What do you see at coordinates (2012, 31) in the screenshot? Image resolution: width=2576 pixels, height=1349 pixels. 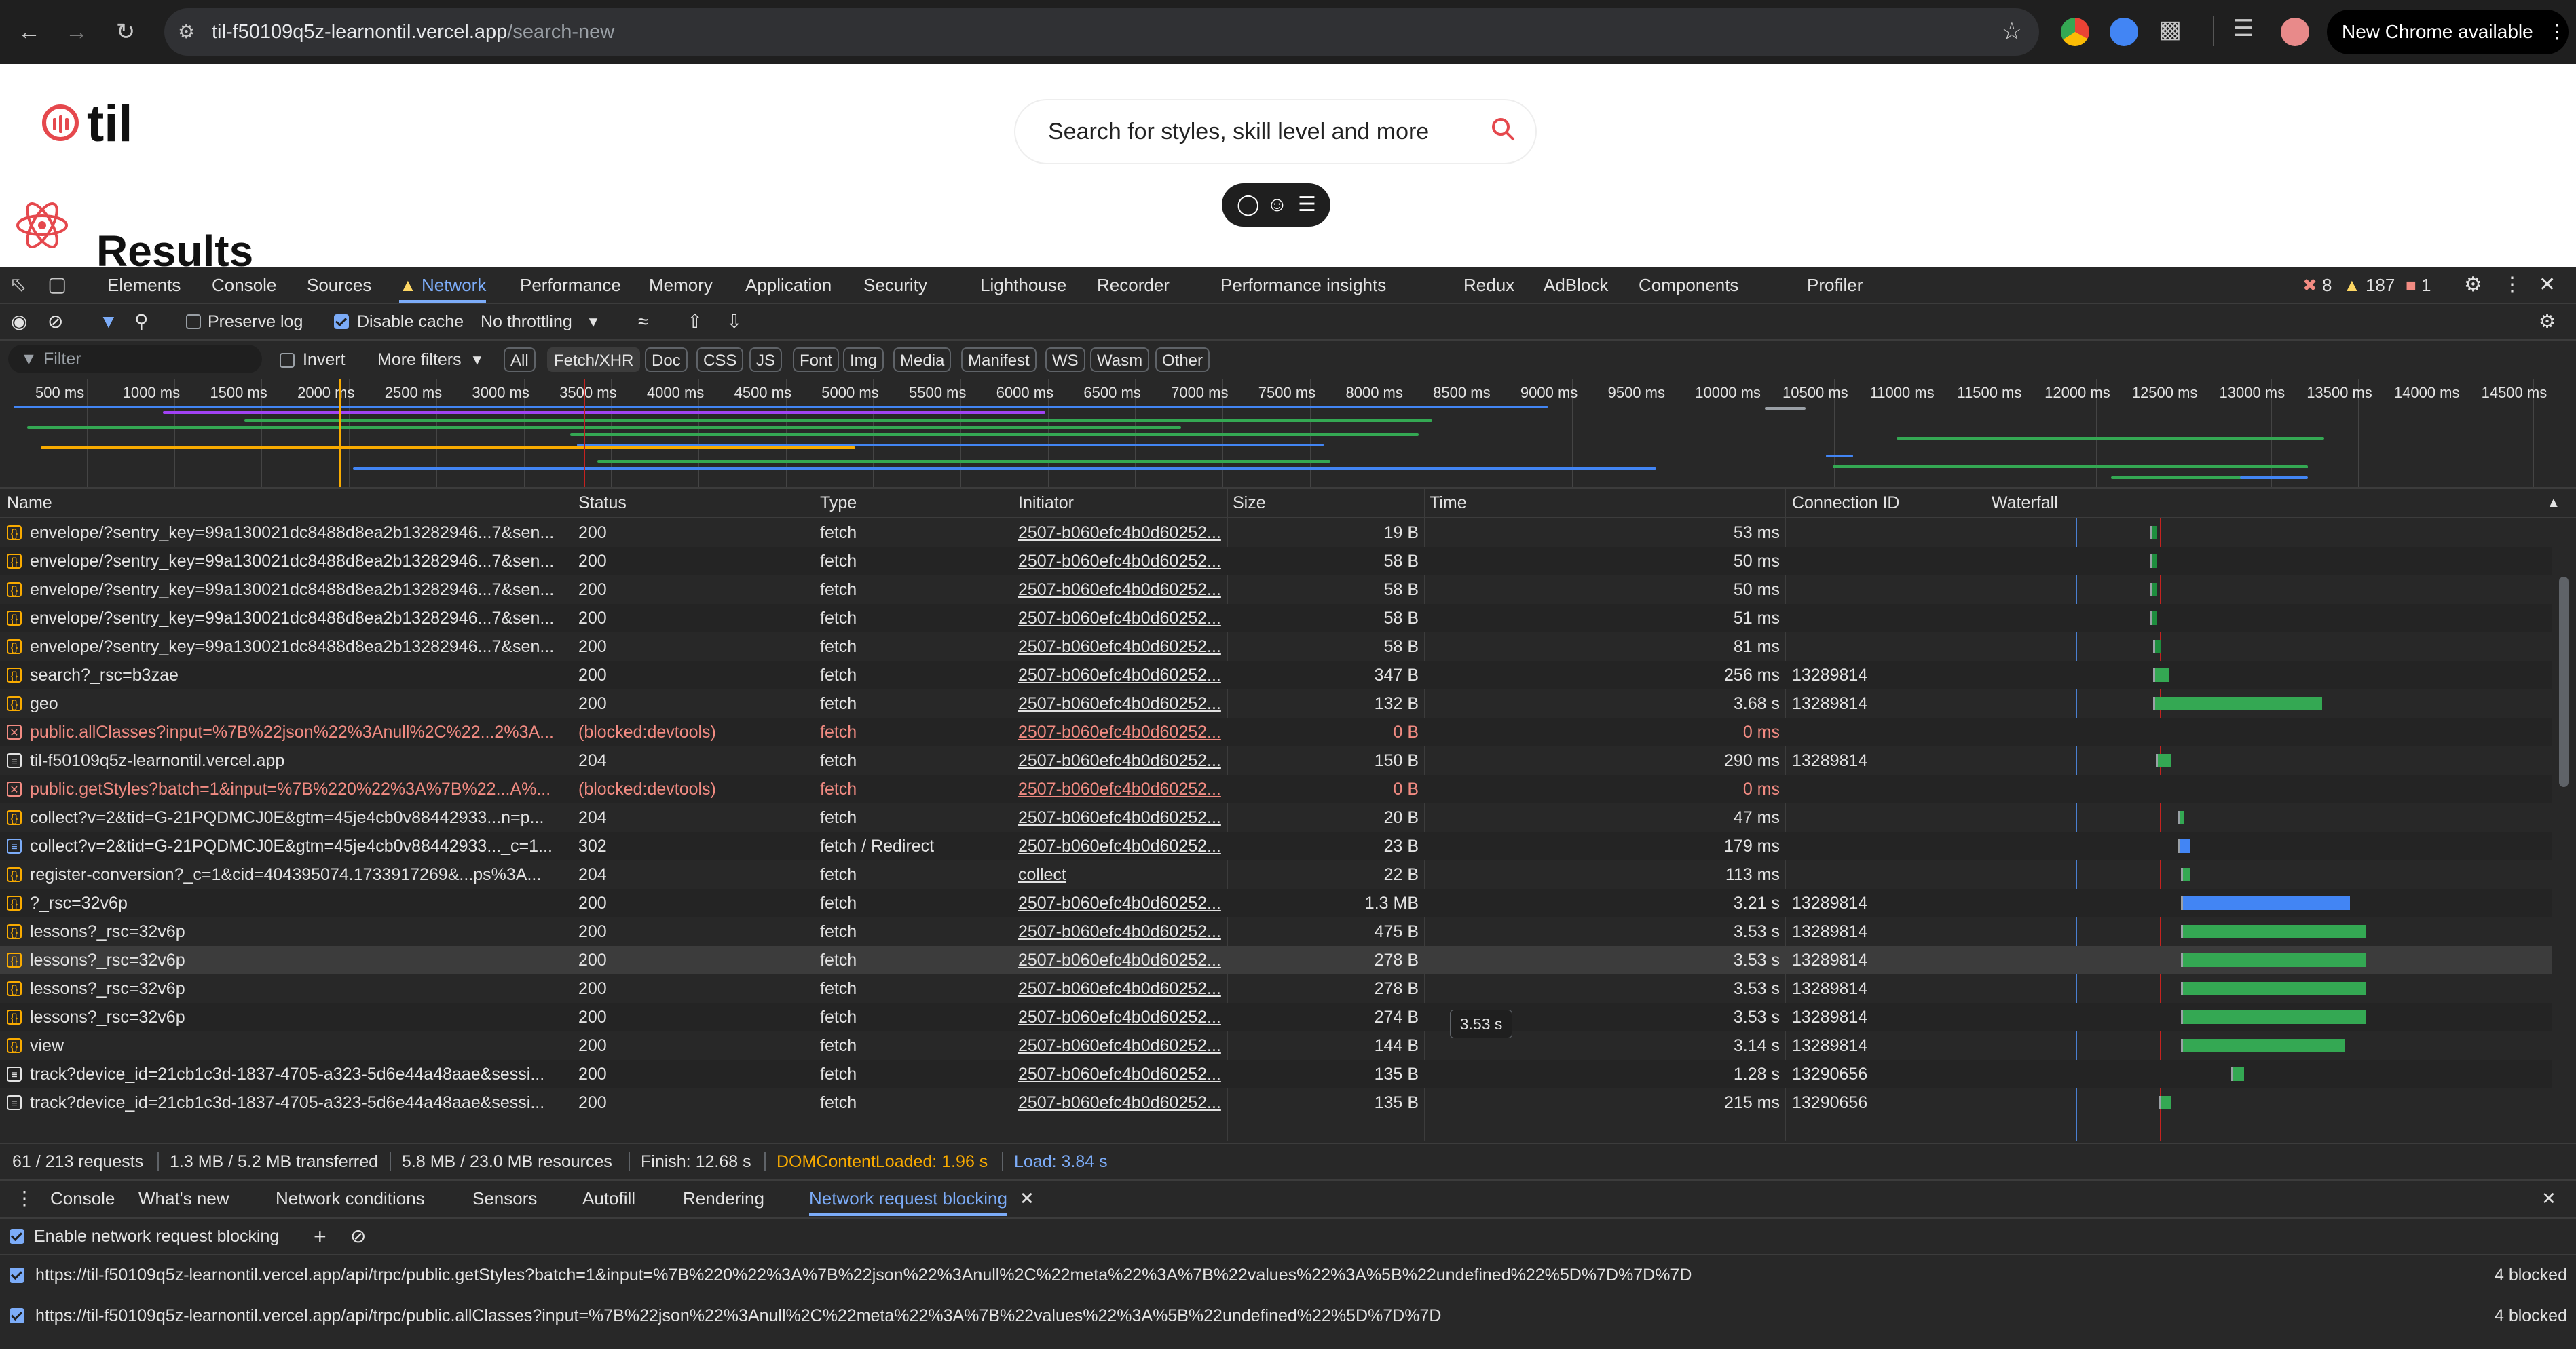 I see `bookmark-star-icon: ☆` at bounding box center [2012, 31].